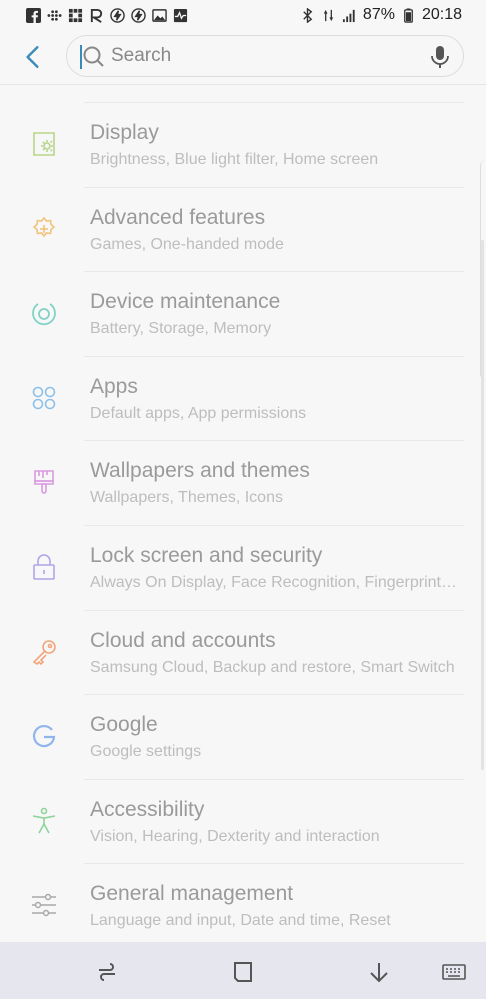  What do you see at coordinates (44, 314) in the screenshot?
I see `maintenance-icon` at bounding box center [44, 314].